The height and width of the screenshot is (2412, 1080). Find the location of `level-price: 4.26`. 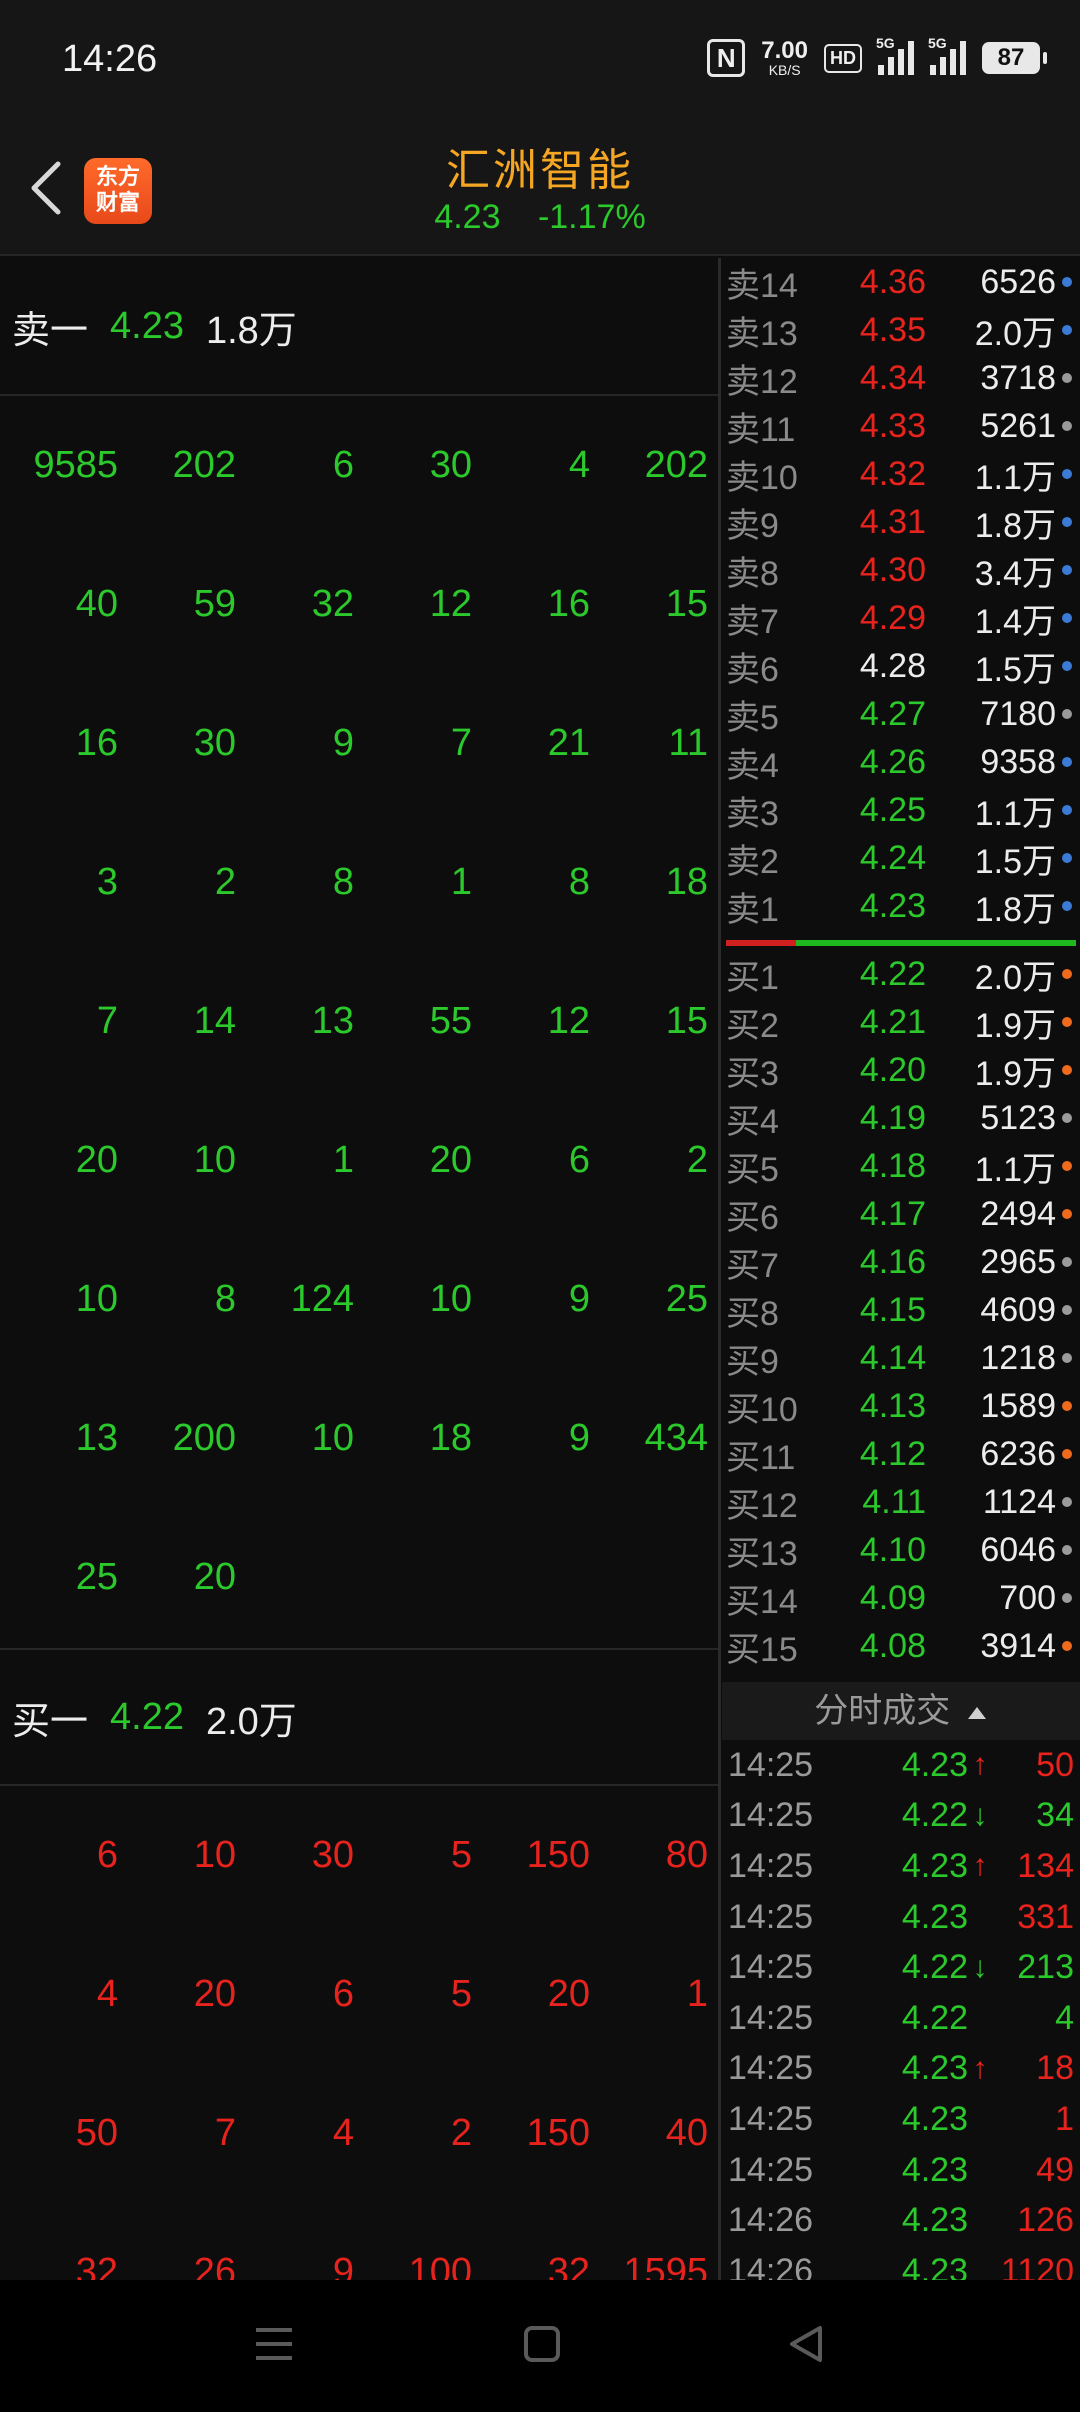

level-price: 4.26 is located at coordinates (892, 761).